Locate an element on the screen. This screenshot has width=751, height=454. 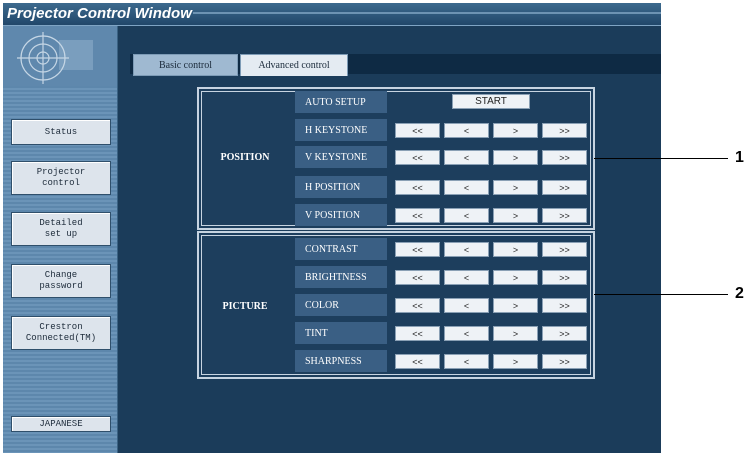
h-position-decrease-button: < is located at coordinates (466, 187).